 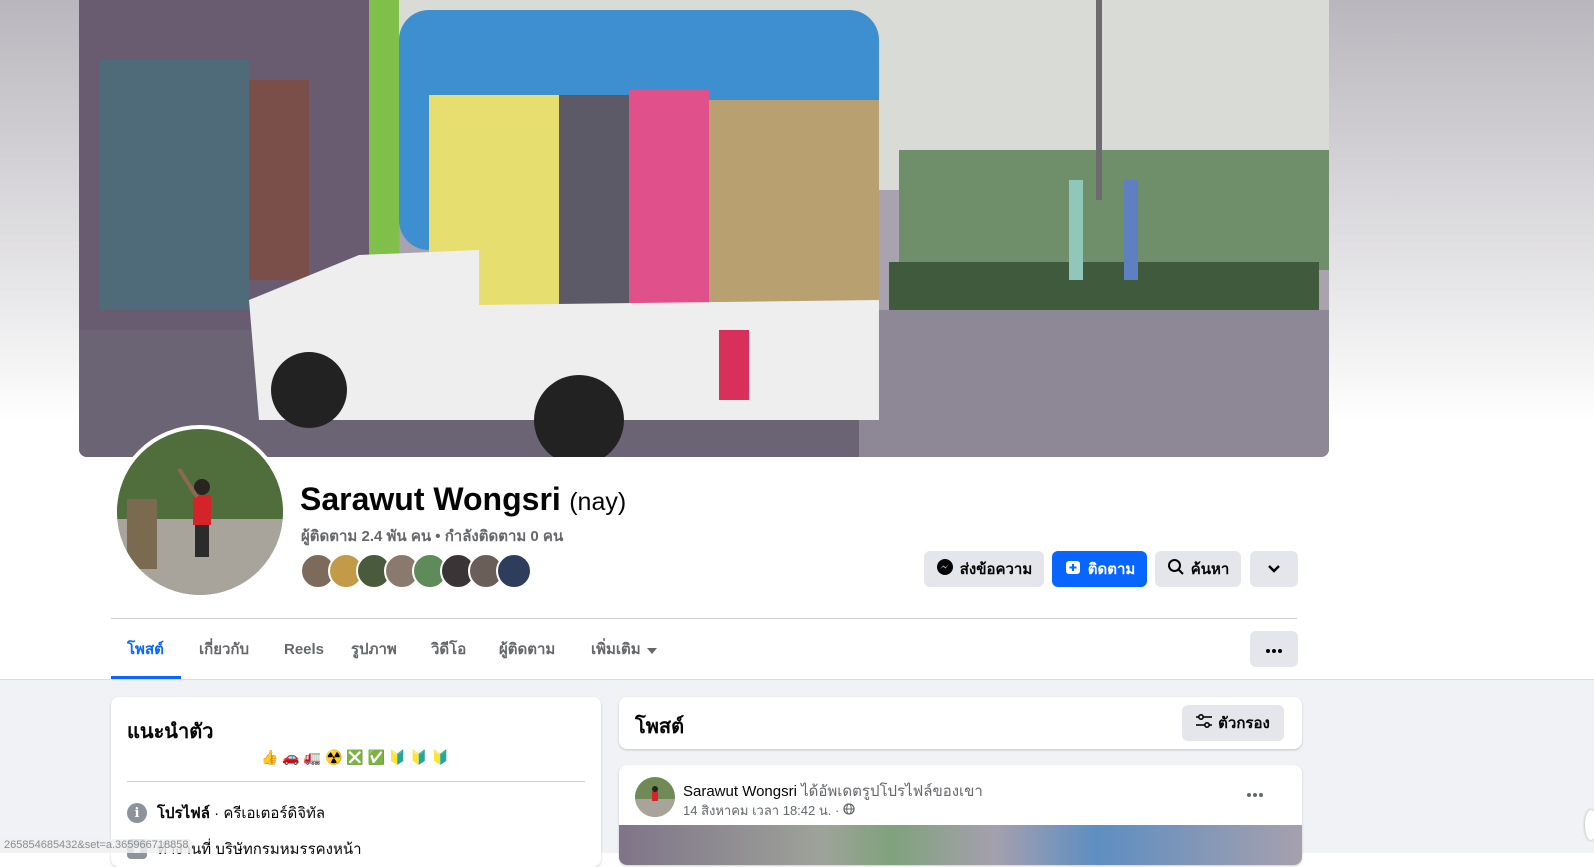 What do you see at coordinates (849, 810) in the screenshot?
I see `globe-icon` at bounding box center [849, 810].